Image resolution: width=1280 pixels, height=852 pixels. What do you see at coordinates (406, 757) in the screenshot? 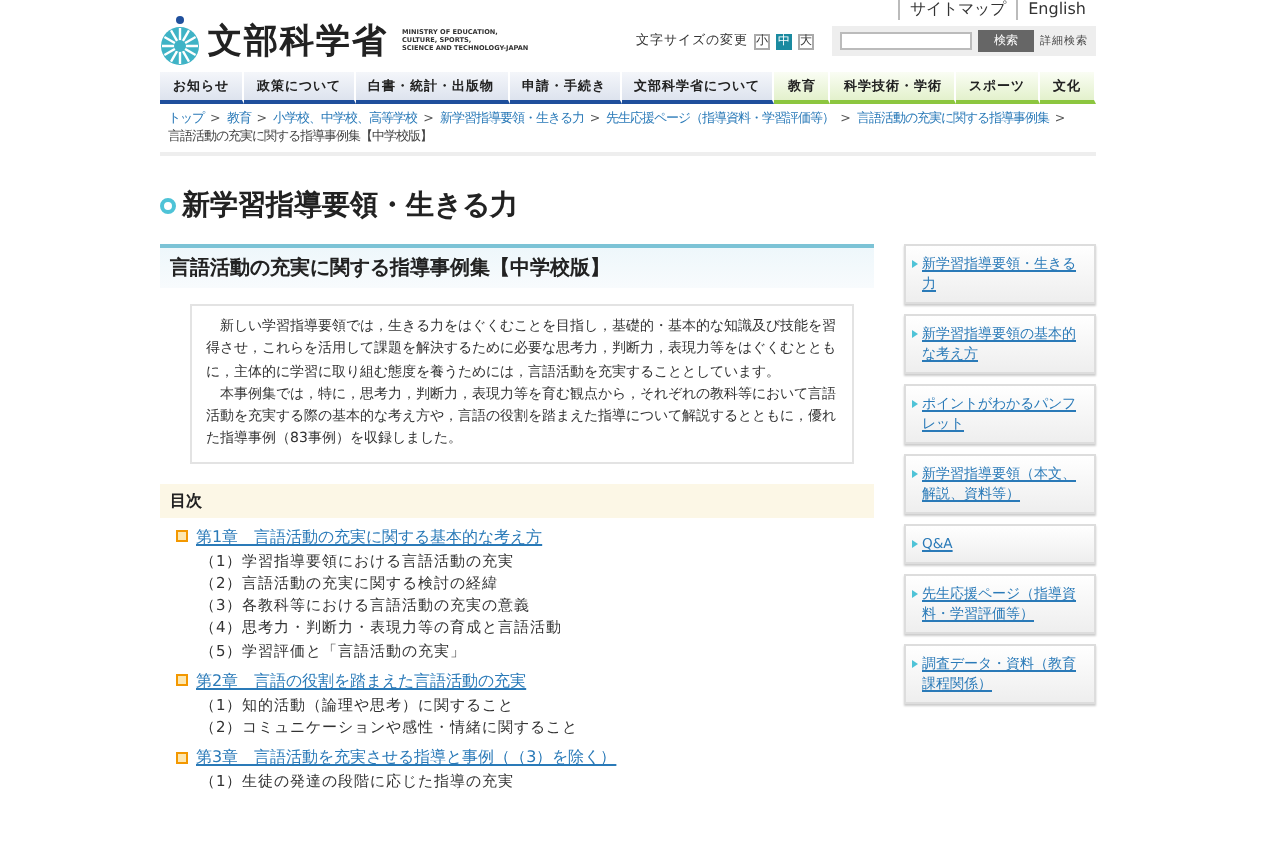
I see `chapter-link: 第3章 言語活動を充実させる指導と事例（（3）を除く）` at bounding box center [406, 757].